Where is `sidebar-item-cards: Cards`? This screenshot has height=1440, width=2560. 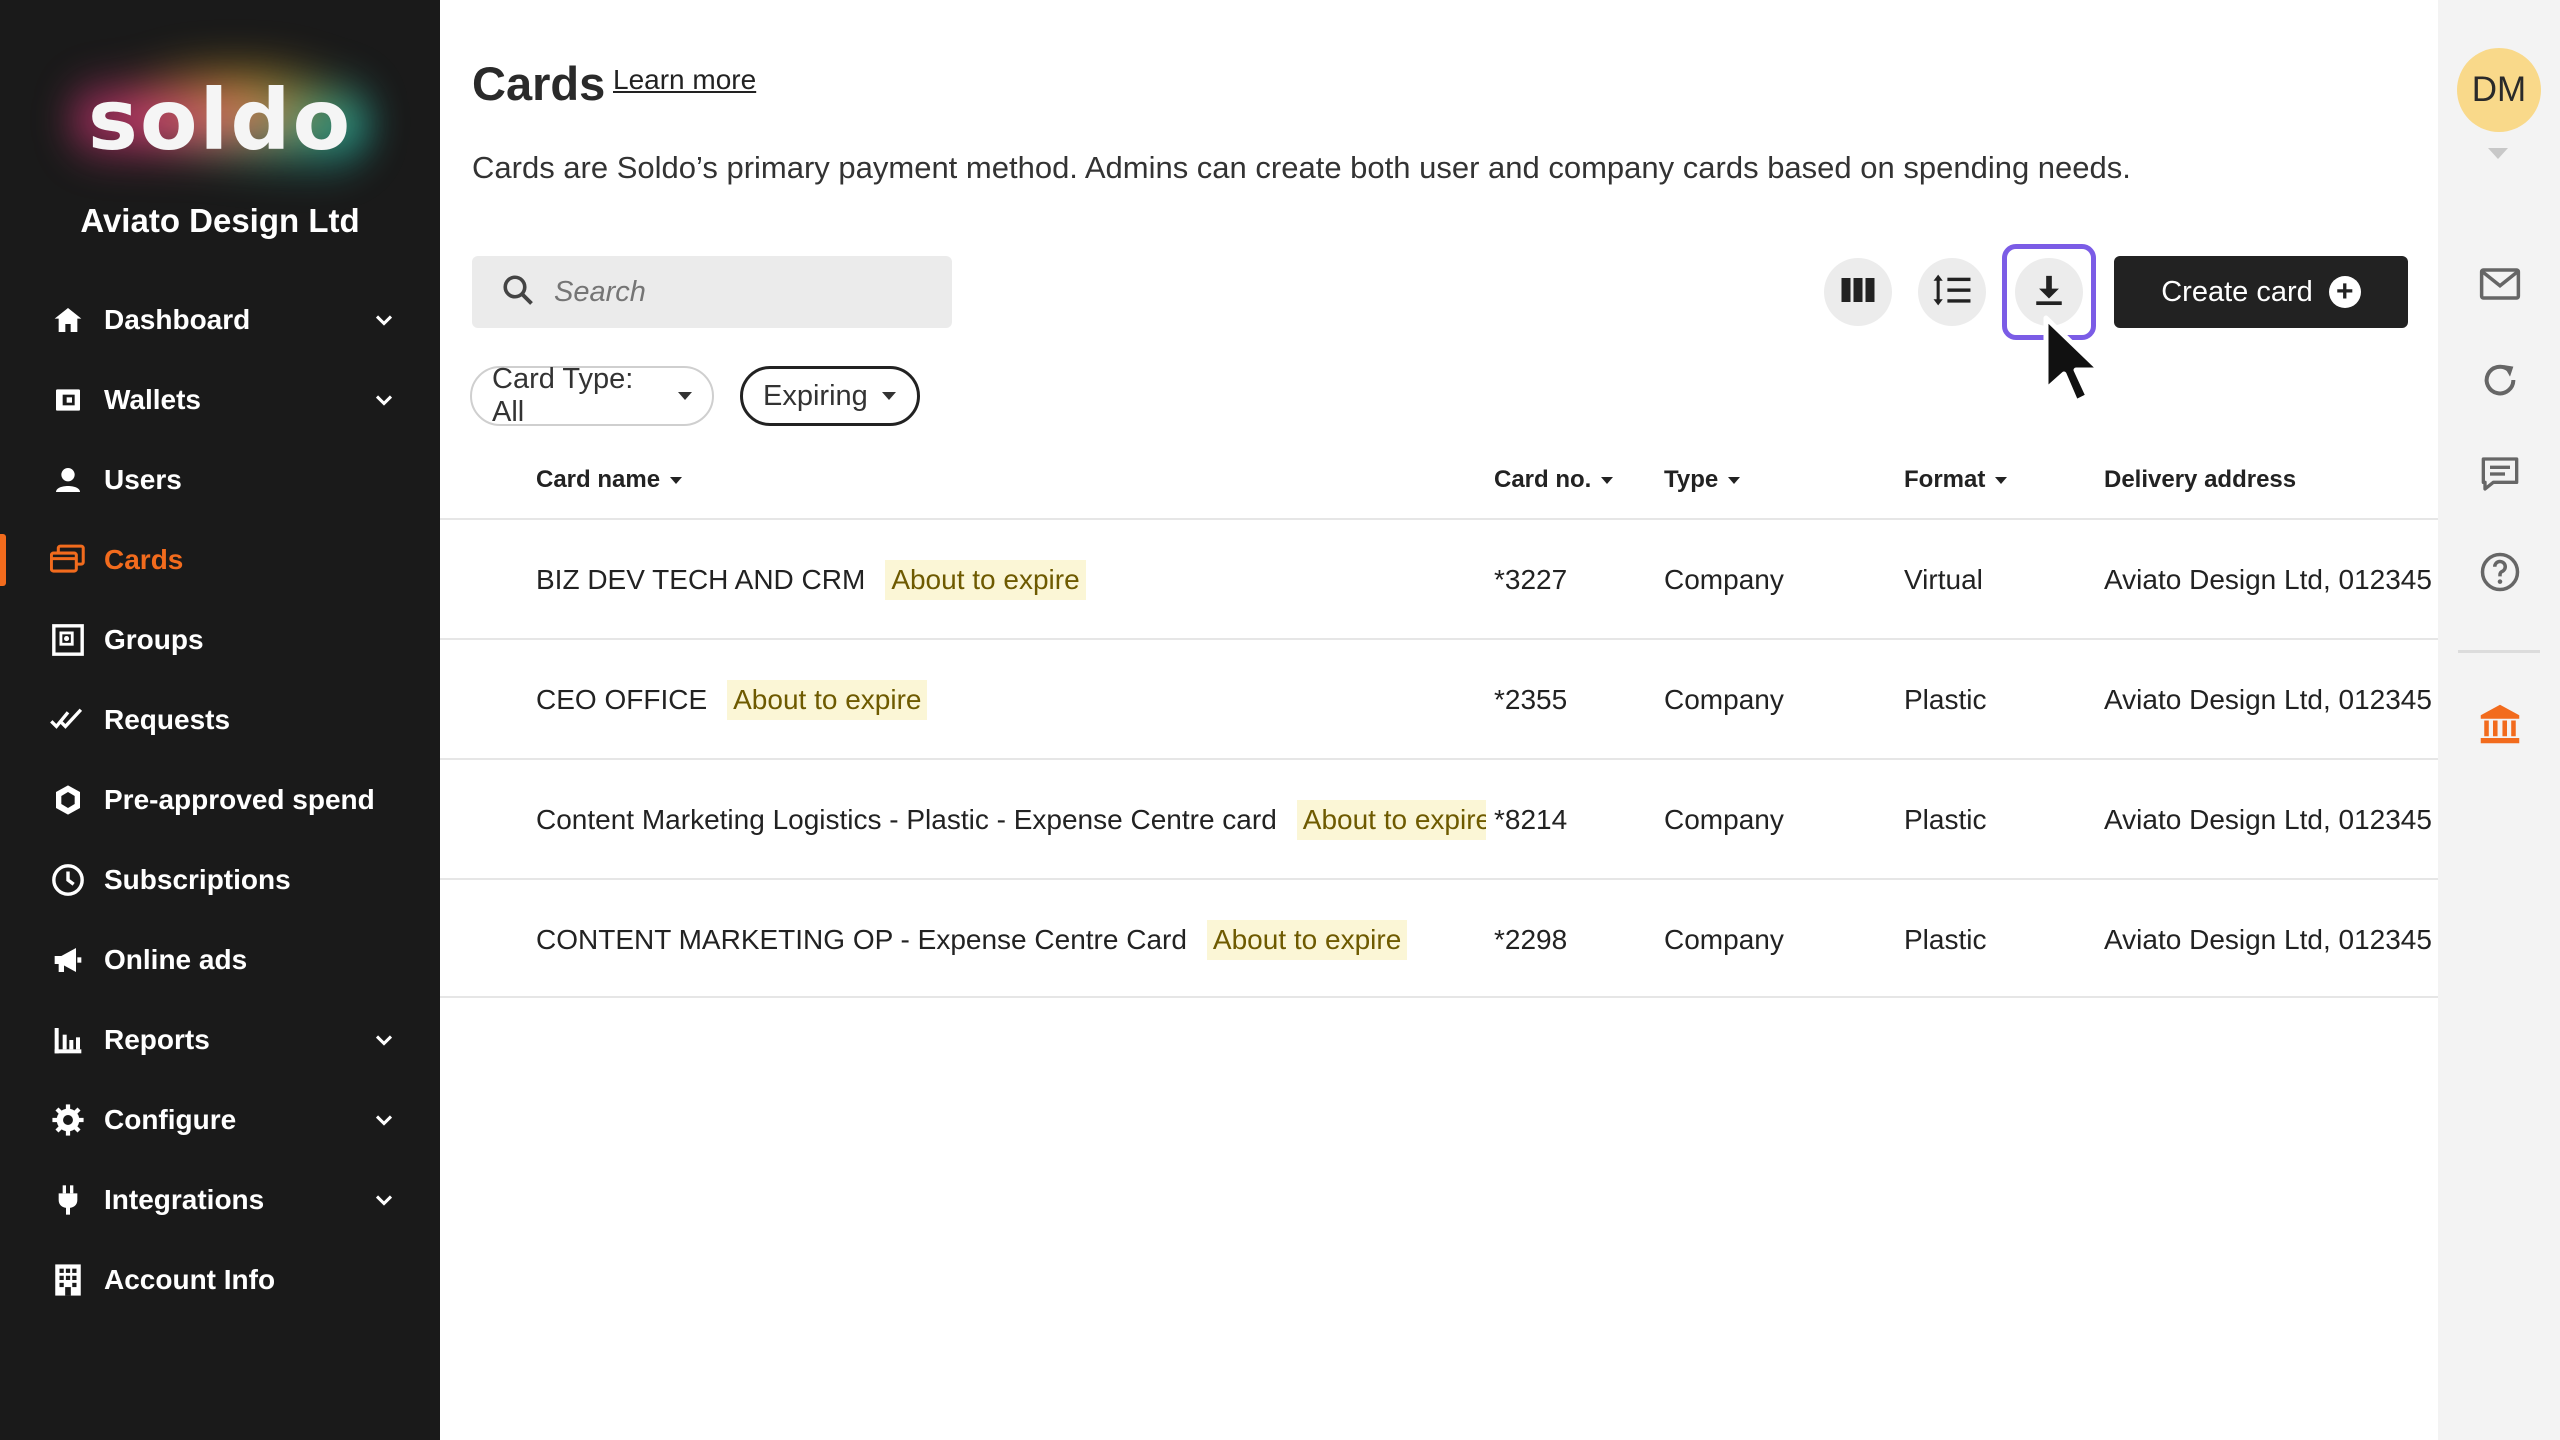 sidebar-item-cards: Cards is located at coordinates (220, 560).